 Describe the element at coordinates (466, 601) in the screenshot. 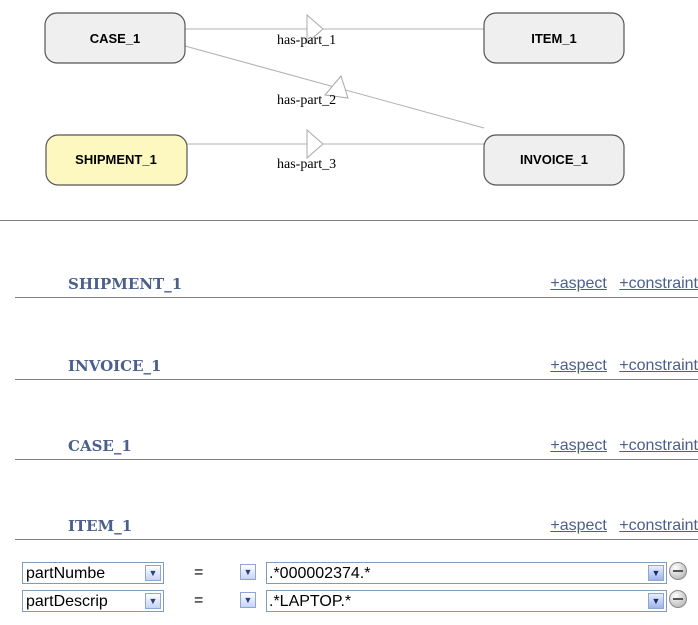

I see `value-combobox: .*LAPTOP.* ▼` at that location.